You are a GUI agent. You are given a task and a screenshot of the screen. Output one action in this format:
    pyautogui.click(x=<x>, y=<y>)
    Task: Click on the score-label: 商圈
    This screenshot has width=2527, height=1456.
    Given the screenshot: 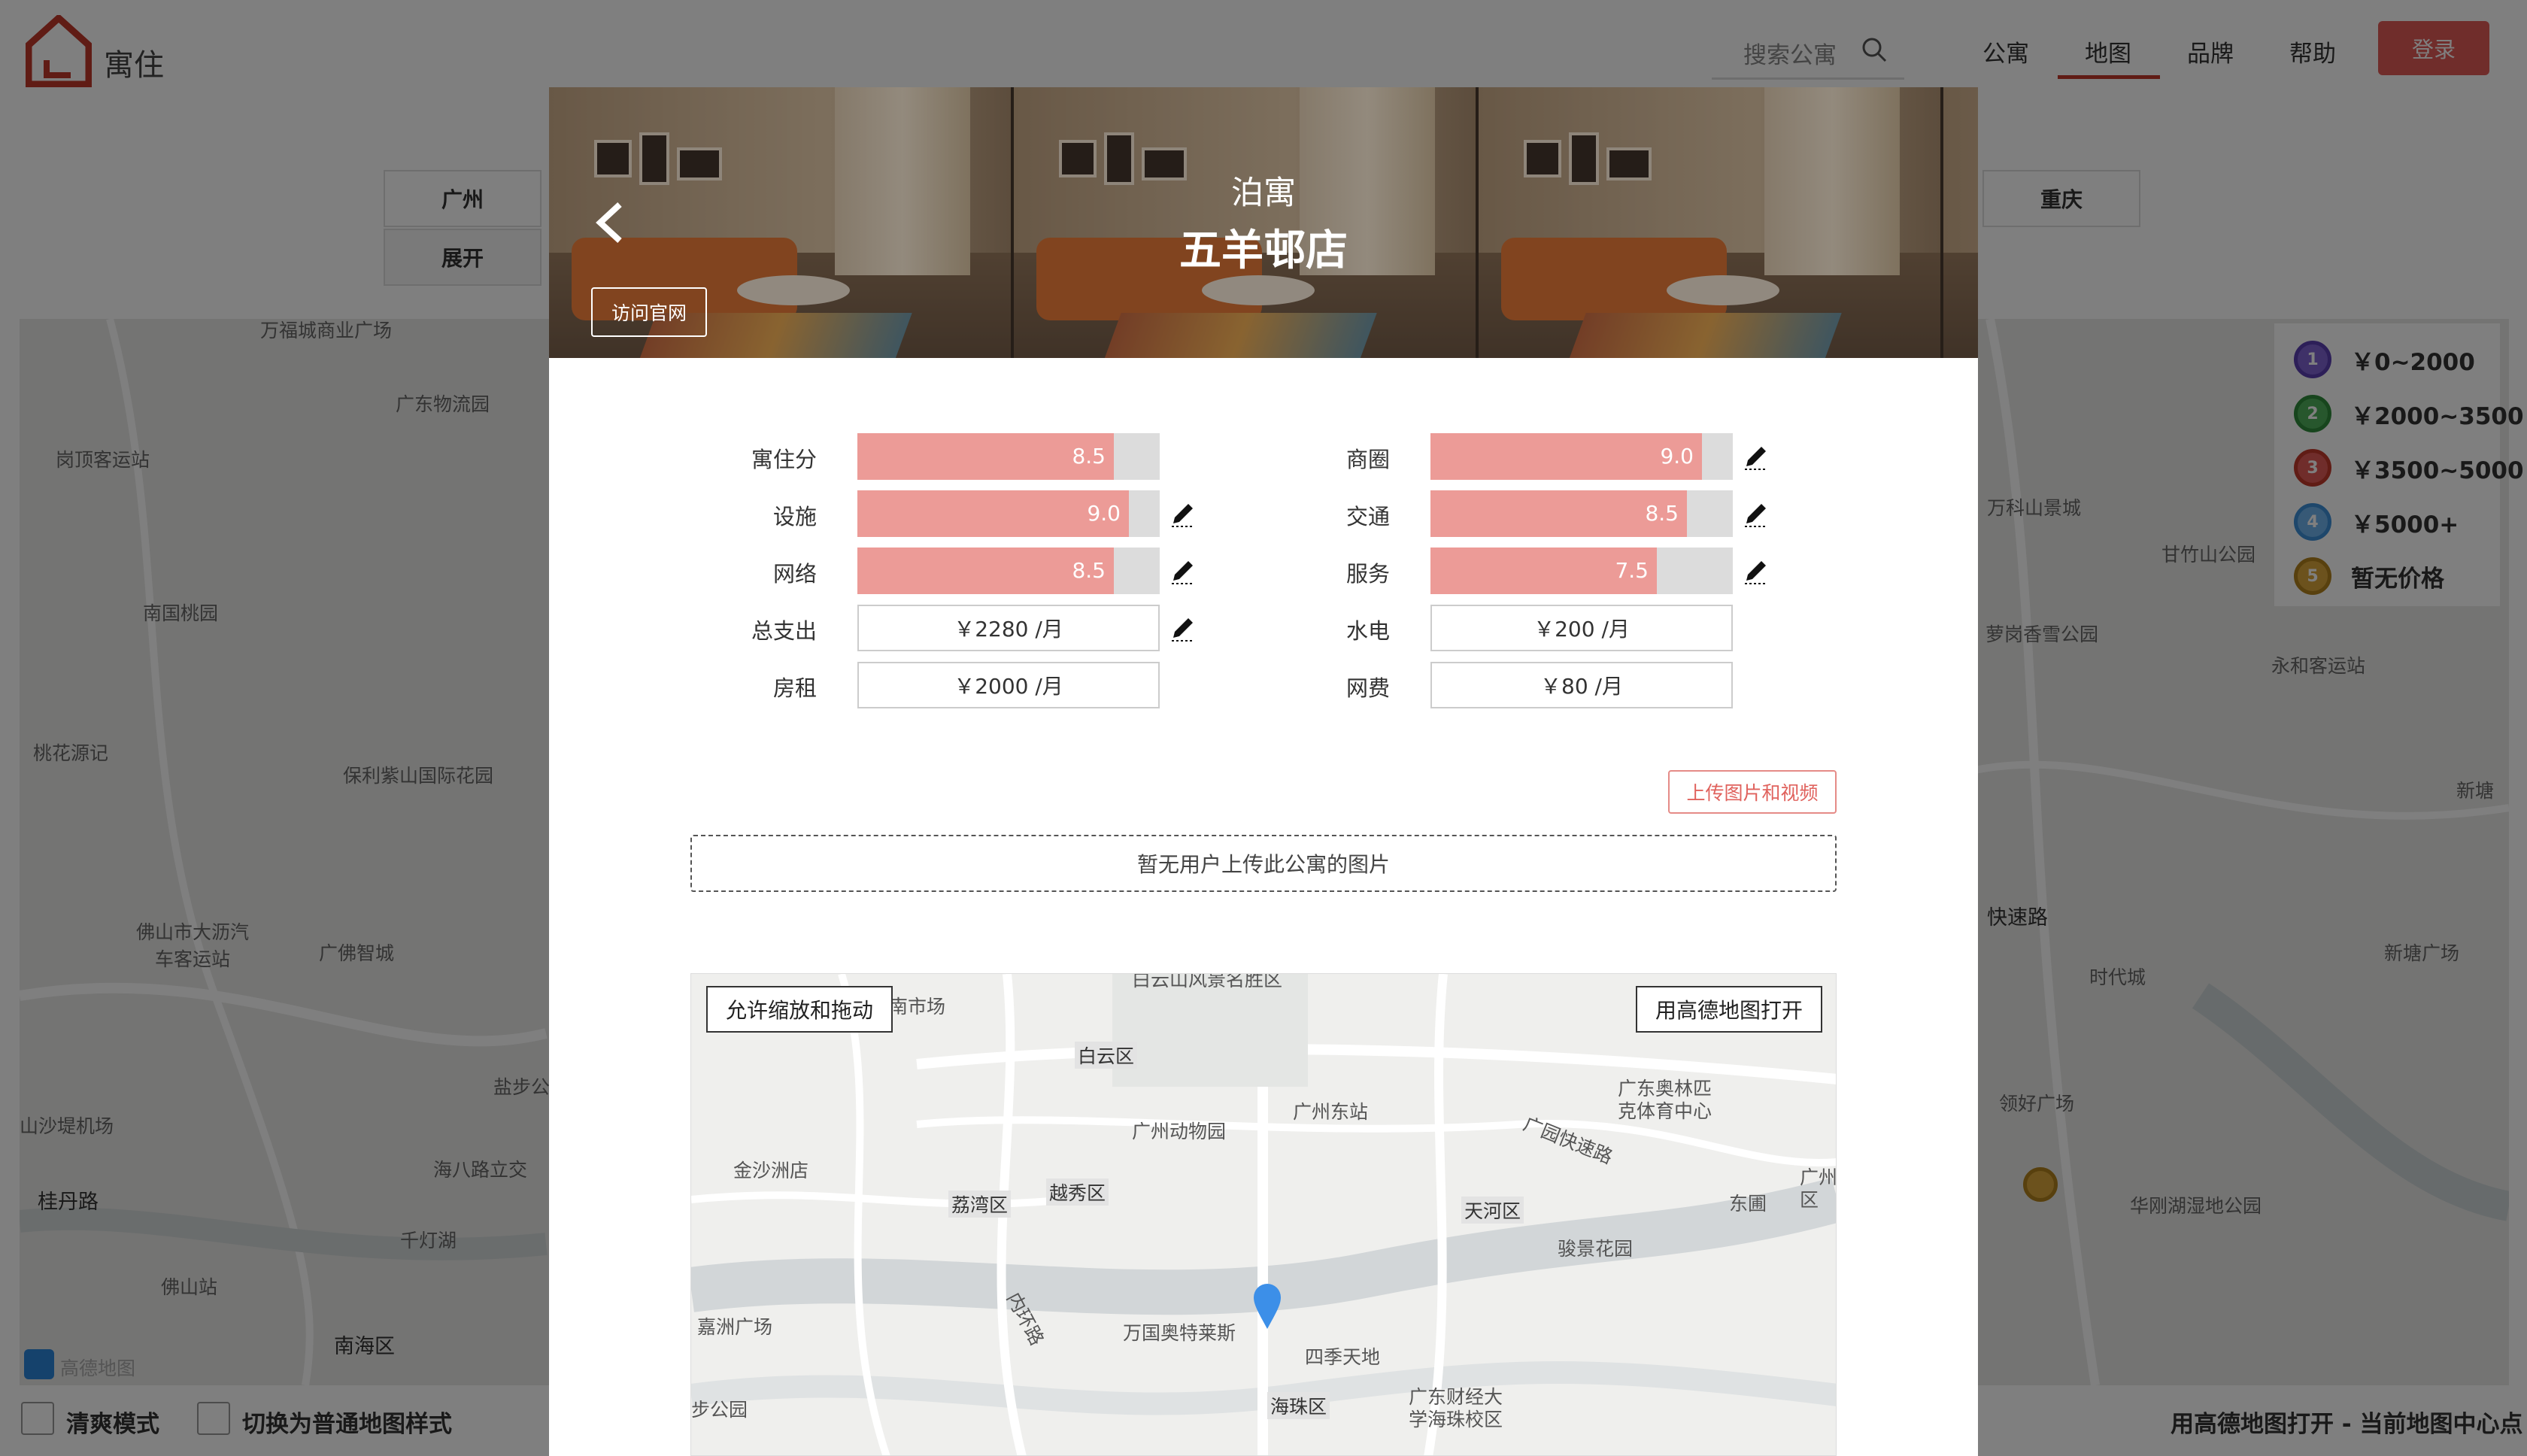 What is the action you would take?
    pyautogui.click(x=1367, y=460)
    